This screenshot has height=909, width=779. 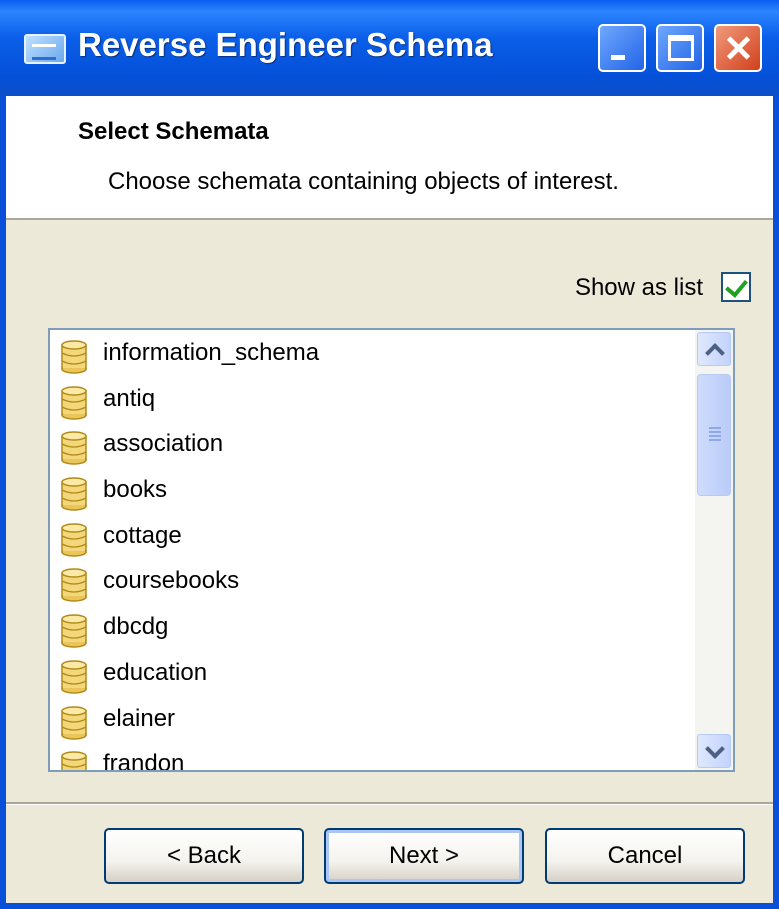 I want to click on chevron-up-icon, so click(x=715, y=353).